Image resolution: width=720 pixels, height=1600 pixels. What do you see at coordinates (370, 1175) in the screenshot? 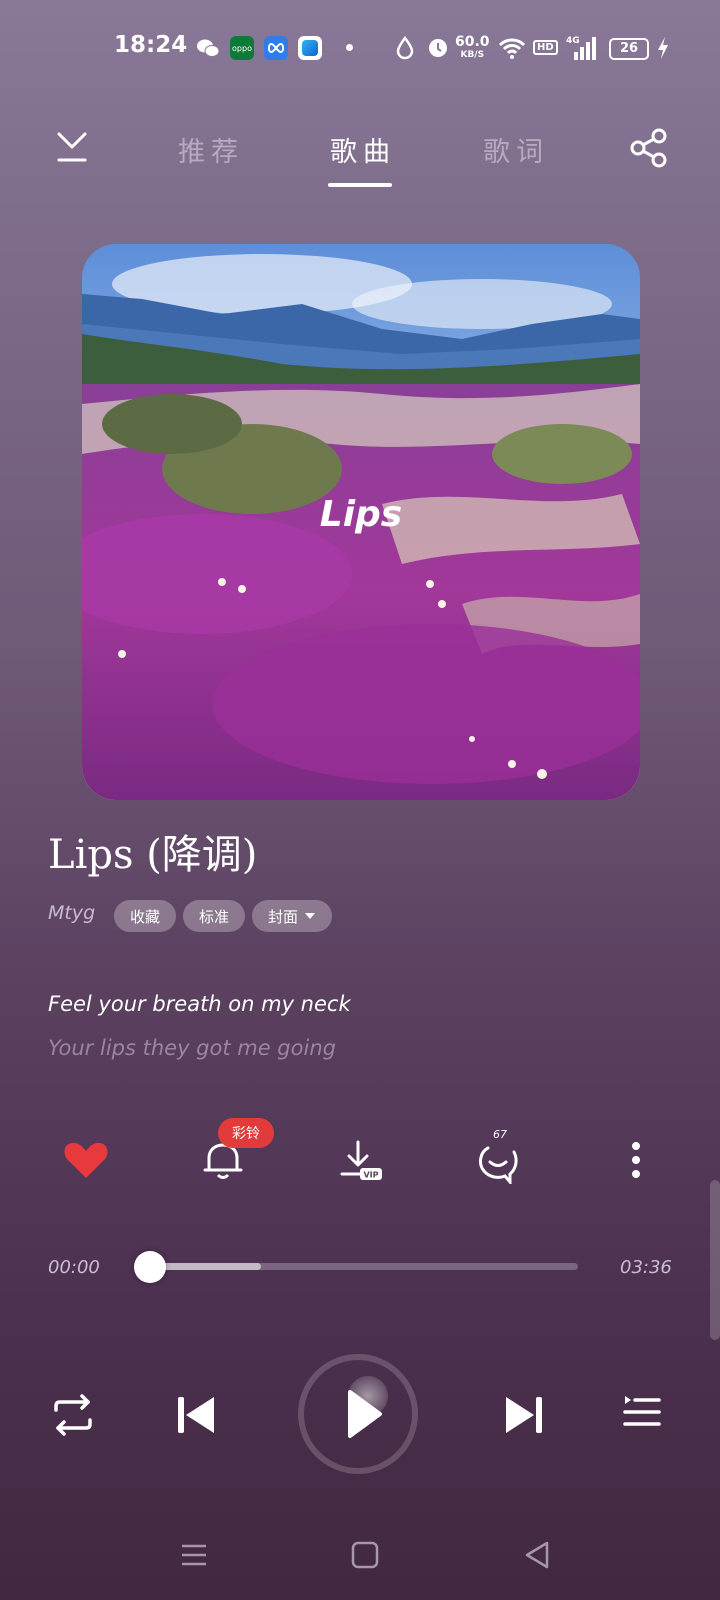
I see `svg-text: VIP` at bounding box center [370, 1175].